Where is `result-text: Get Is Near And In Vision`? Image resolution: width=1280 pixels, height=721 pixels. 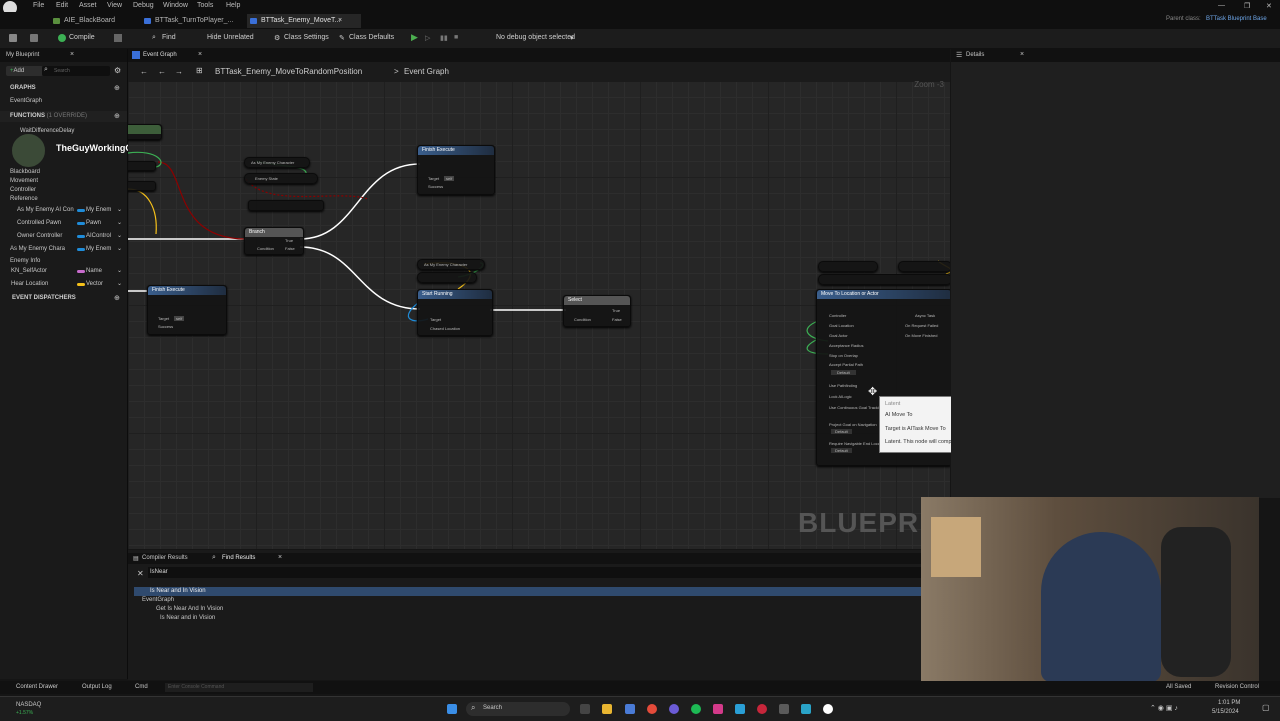
result-text: Get Is Near And In Vision is located at coordinates (189, 609).